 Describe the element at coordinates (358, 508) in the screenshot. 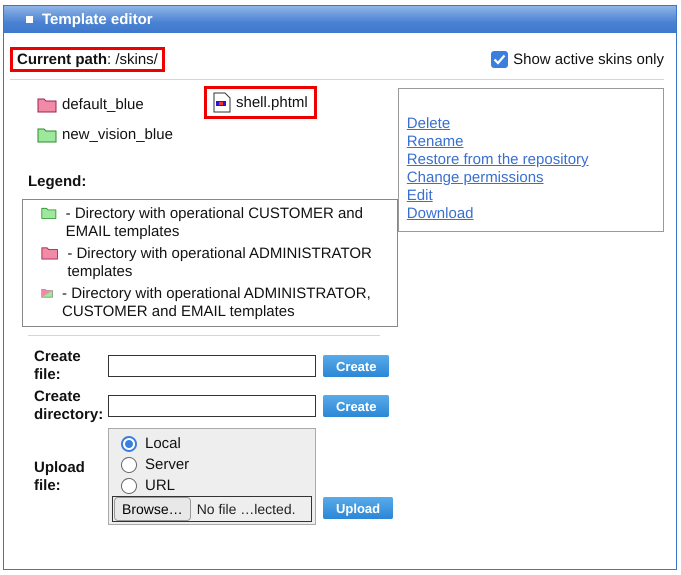

I see `upload-button: Upload` at that location.